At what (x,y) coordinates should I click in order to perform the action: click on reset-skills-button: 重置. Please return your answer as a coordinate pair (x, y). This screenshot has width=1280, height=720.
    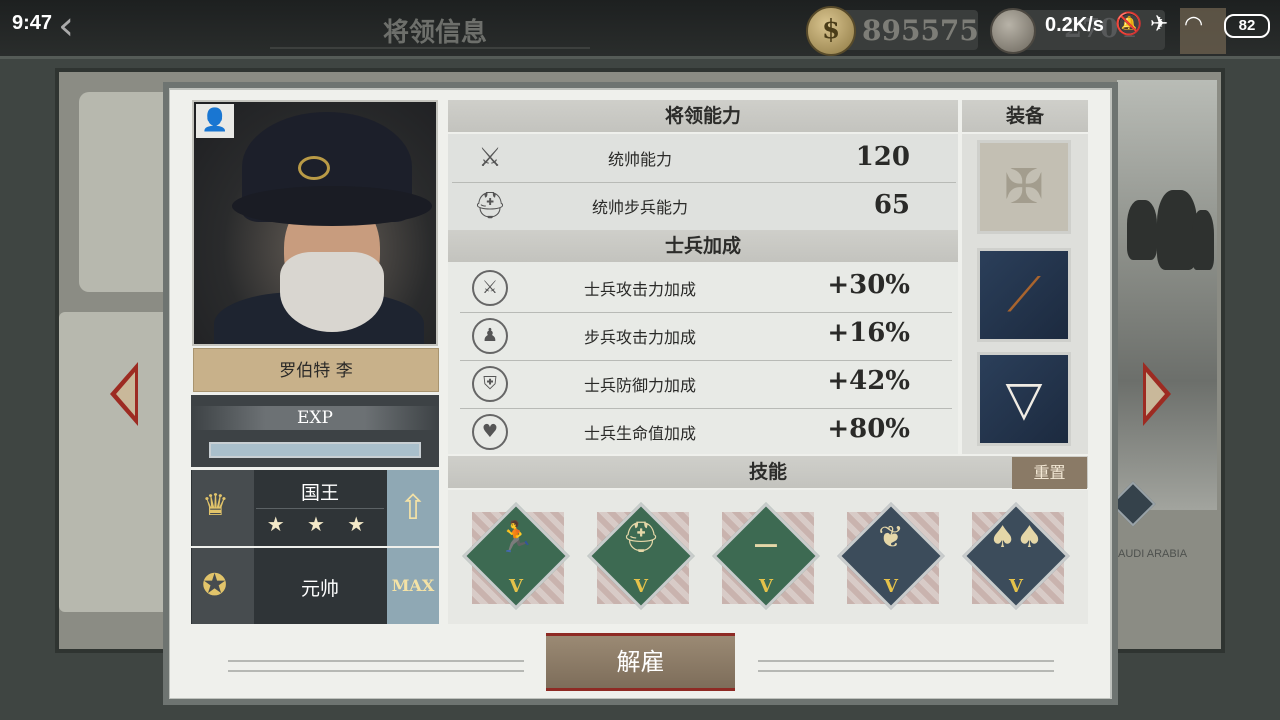
    Looking at the image, I should click on (1049, 473).